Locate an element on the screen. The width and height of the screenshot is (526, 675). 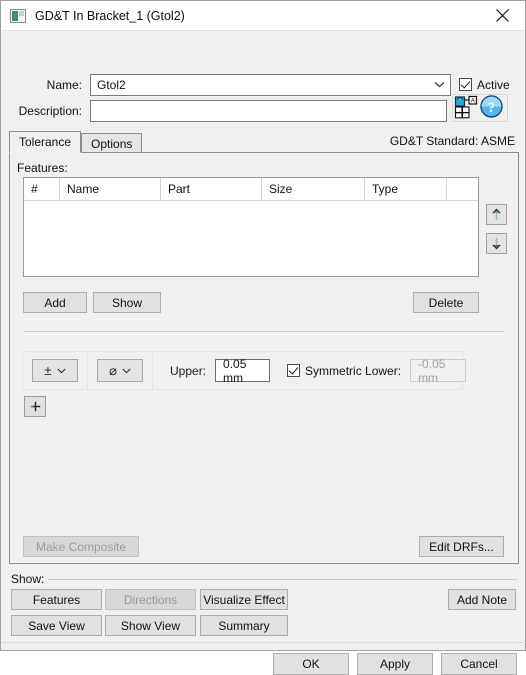
description-input is located at coordinates (268, 110).